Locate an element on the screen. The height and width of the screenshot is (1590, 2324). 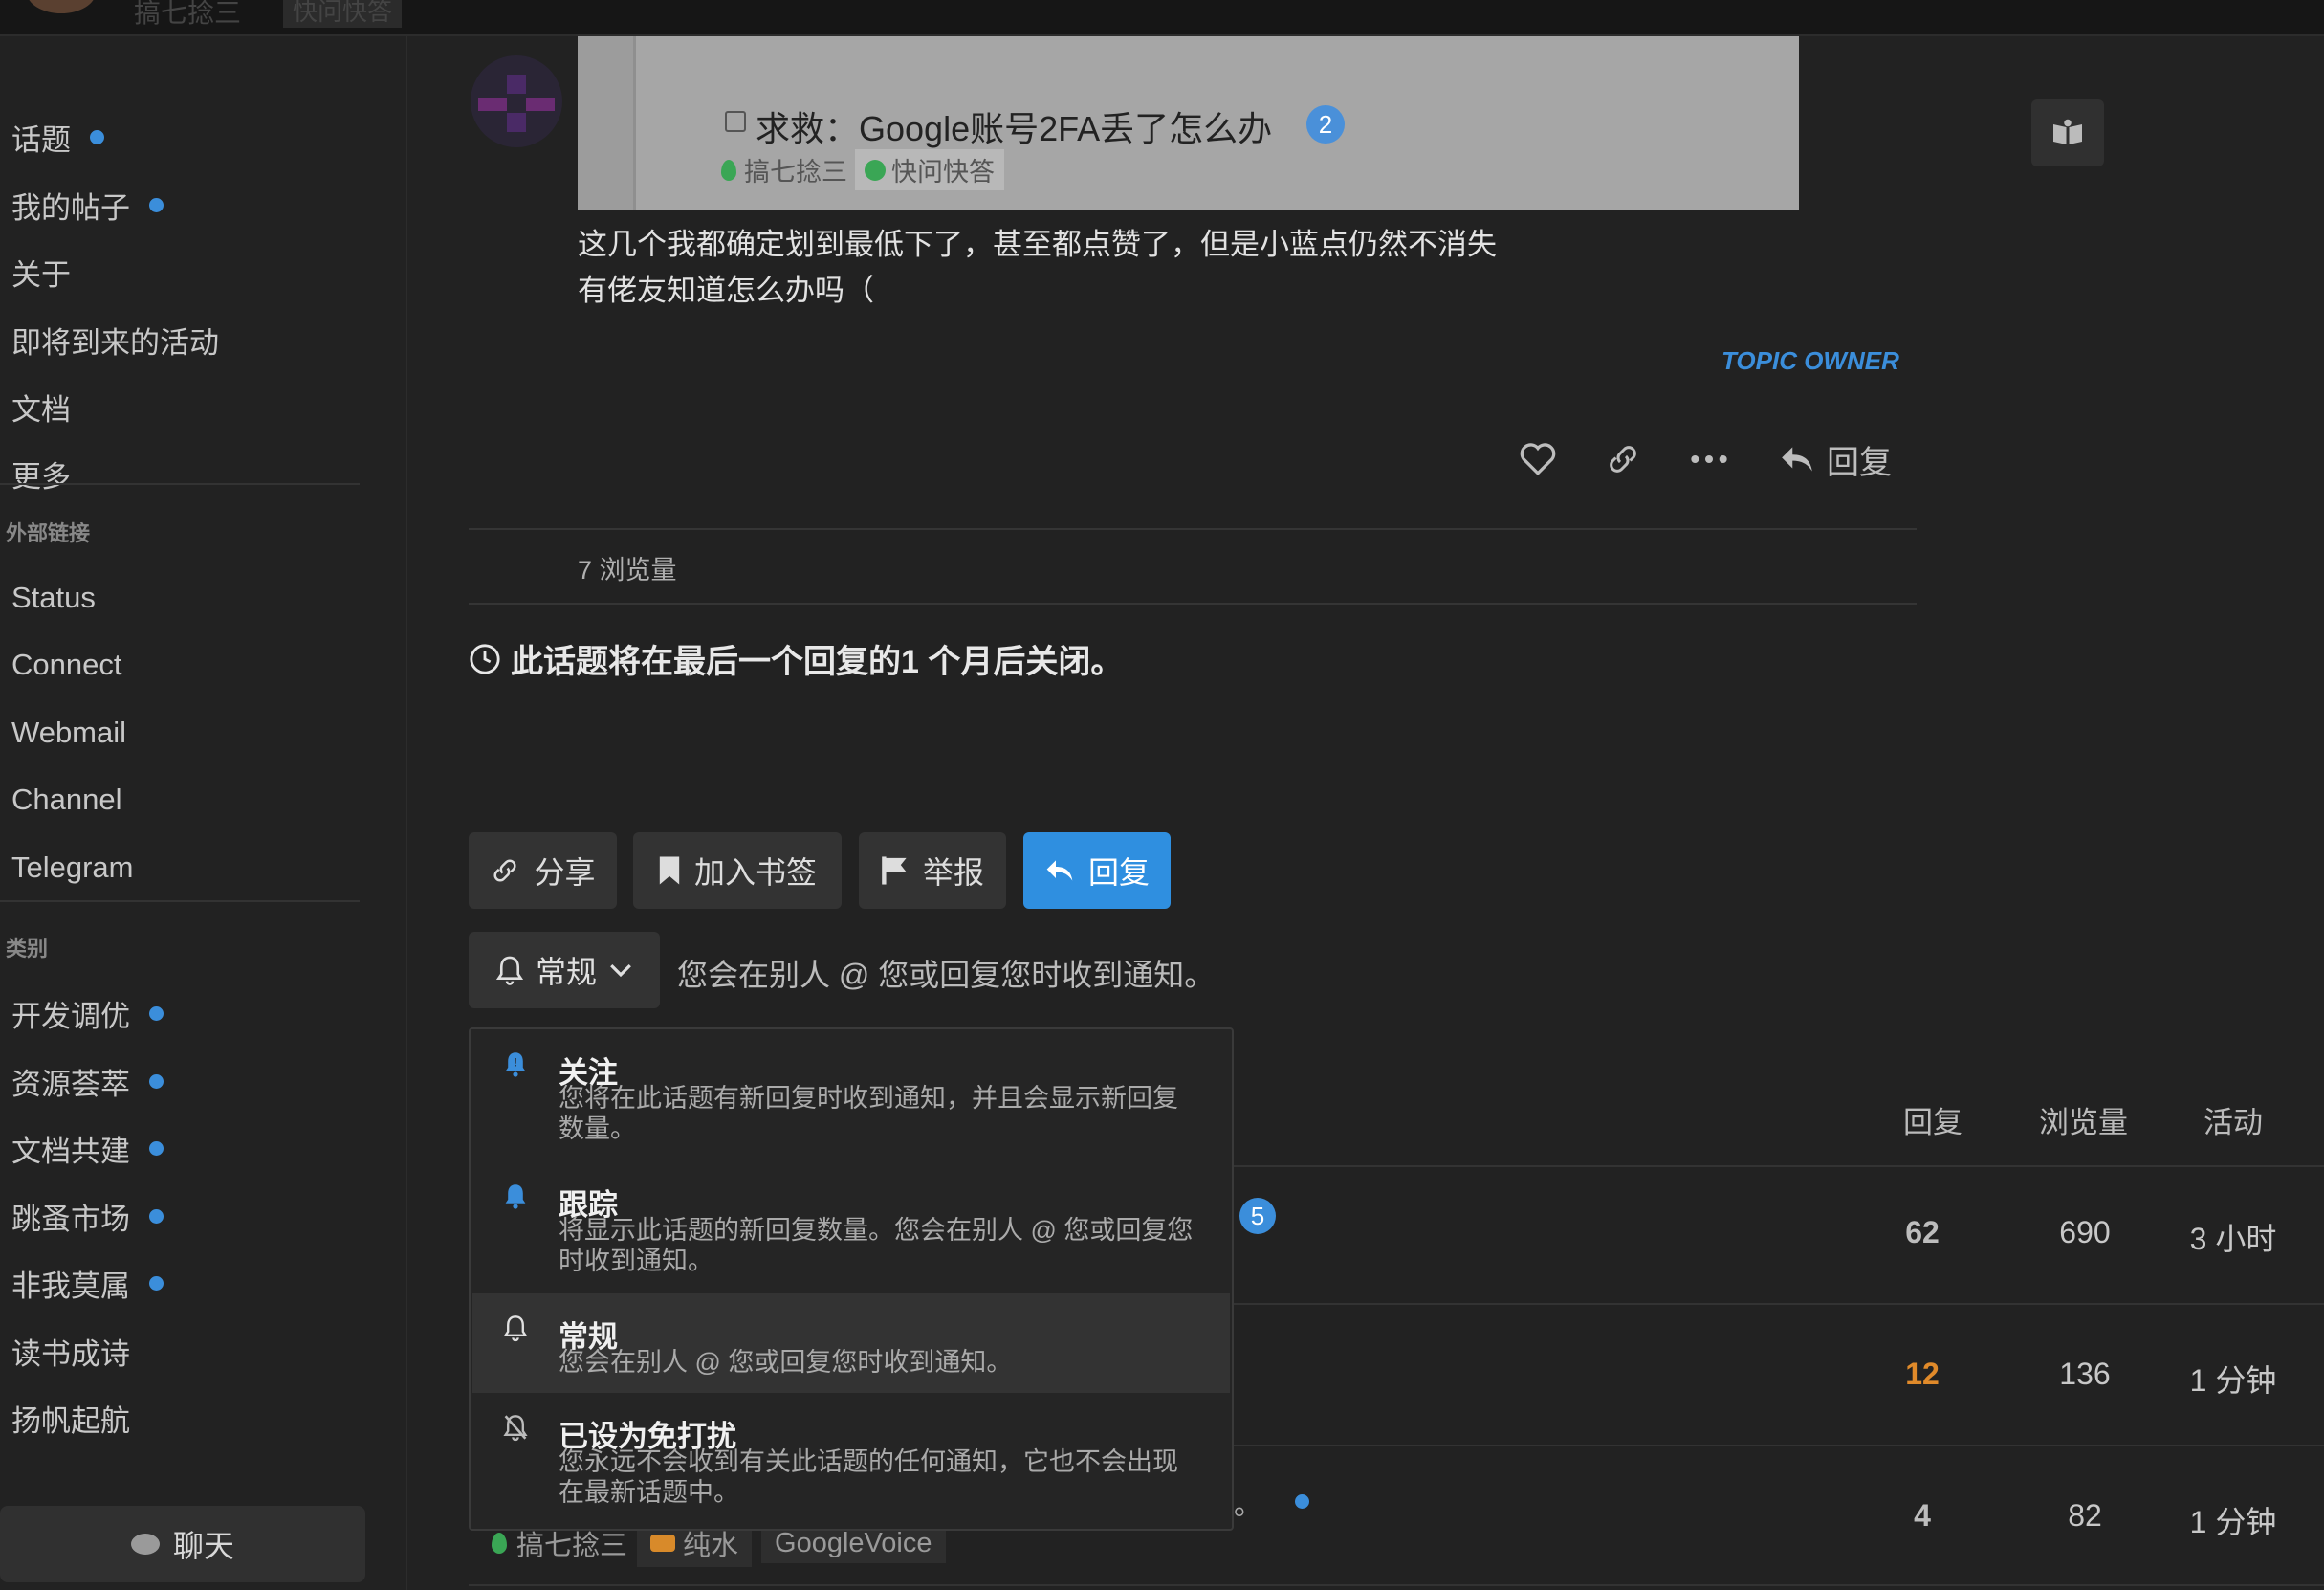
bell-slash-icon is located at coordinates (515, 1427).